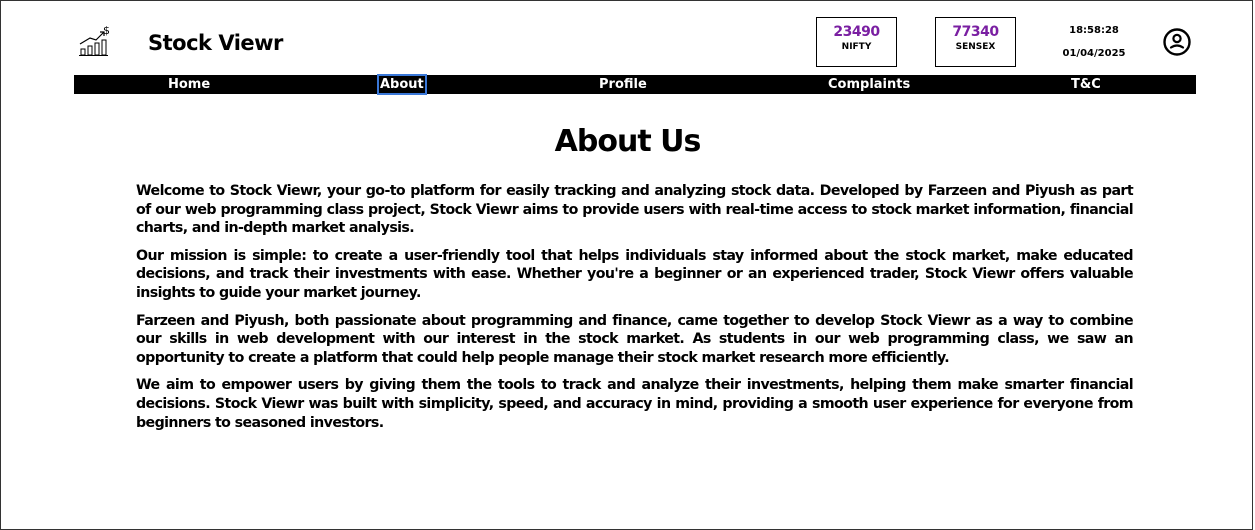 The image size is (1255, 530). I want to click on user-circle-icon, so click(1177, 42).